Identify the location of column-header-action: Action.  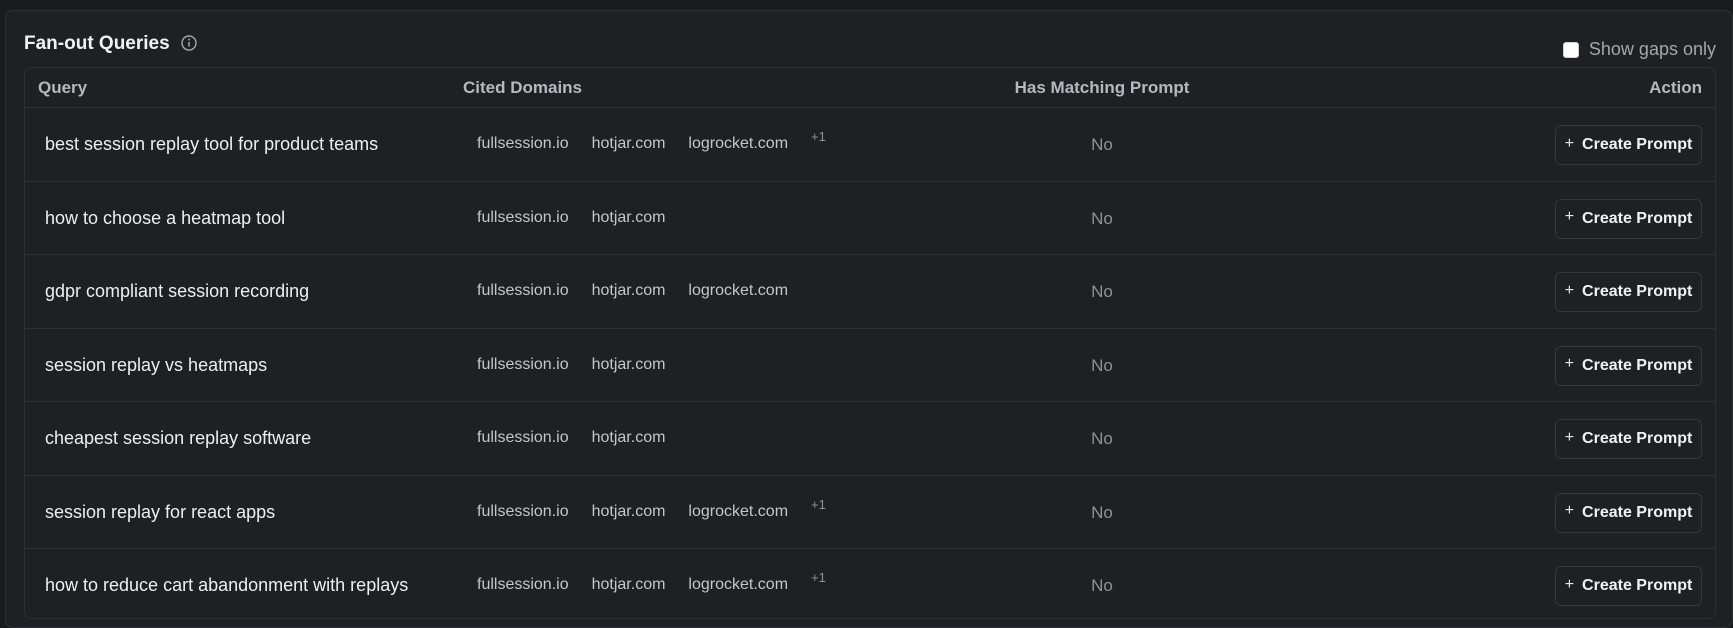
(1675, 87).